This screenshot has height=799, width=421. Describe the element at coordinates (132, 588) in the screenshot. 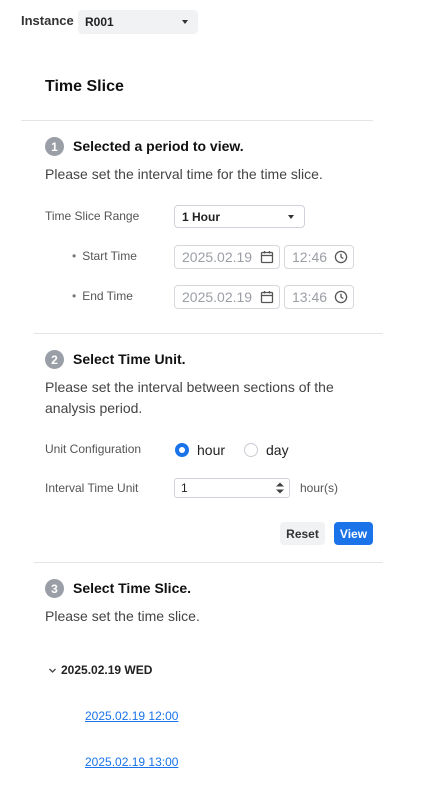

I see `step-3-title: Select Time Slice.` at that location.